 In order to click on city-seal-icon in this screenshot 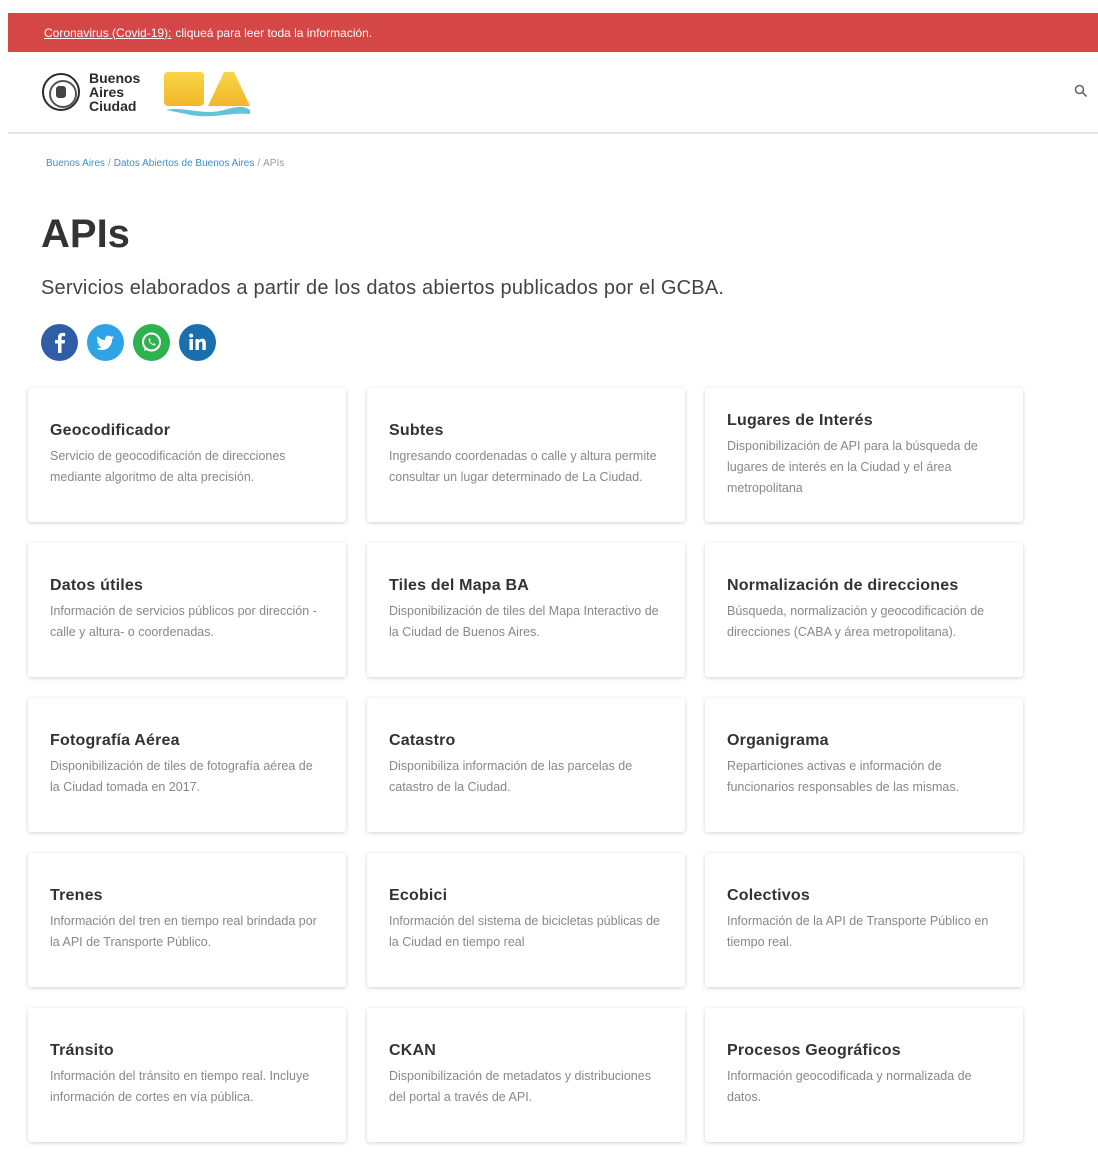, I will do `click(61, 92)`.